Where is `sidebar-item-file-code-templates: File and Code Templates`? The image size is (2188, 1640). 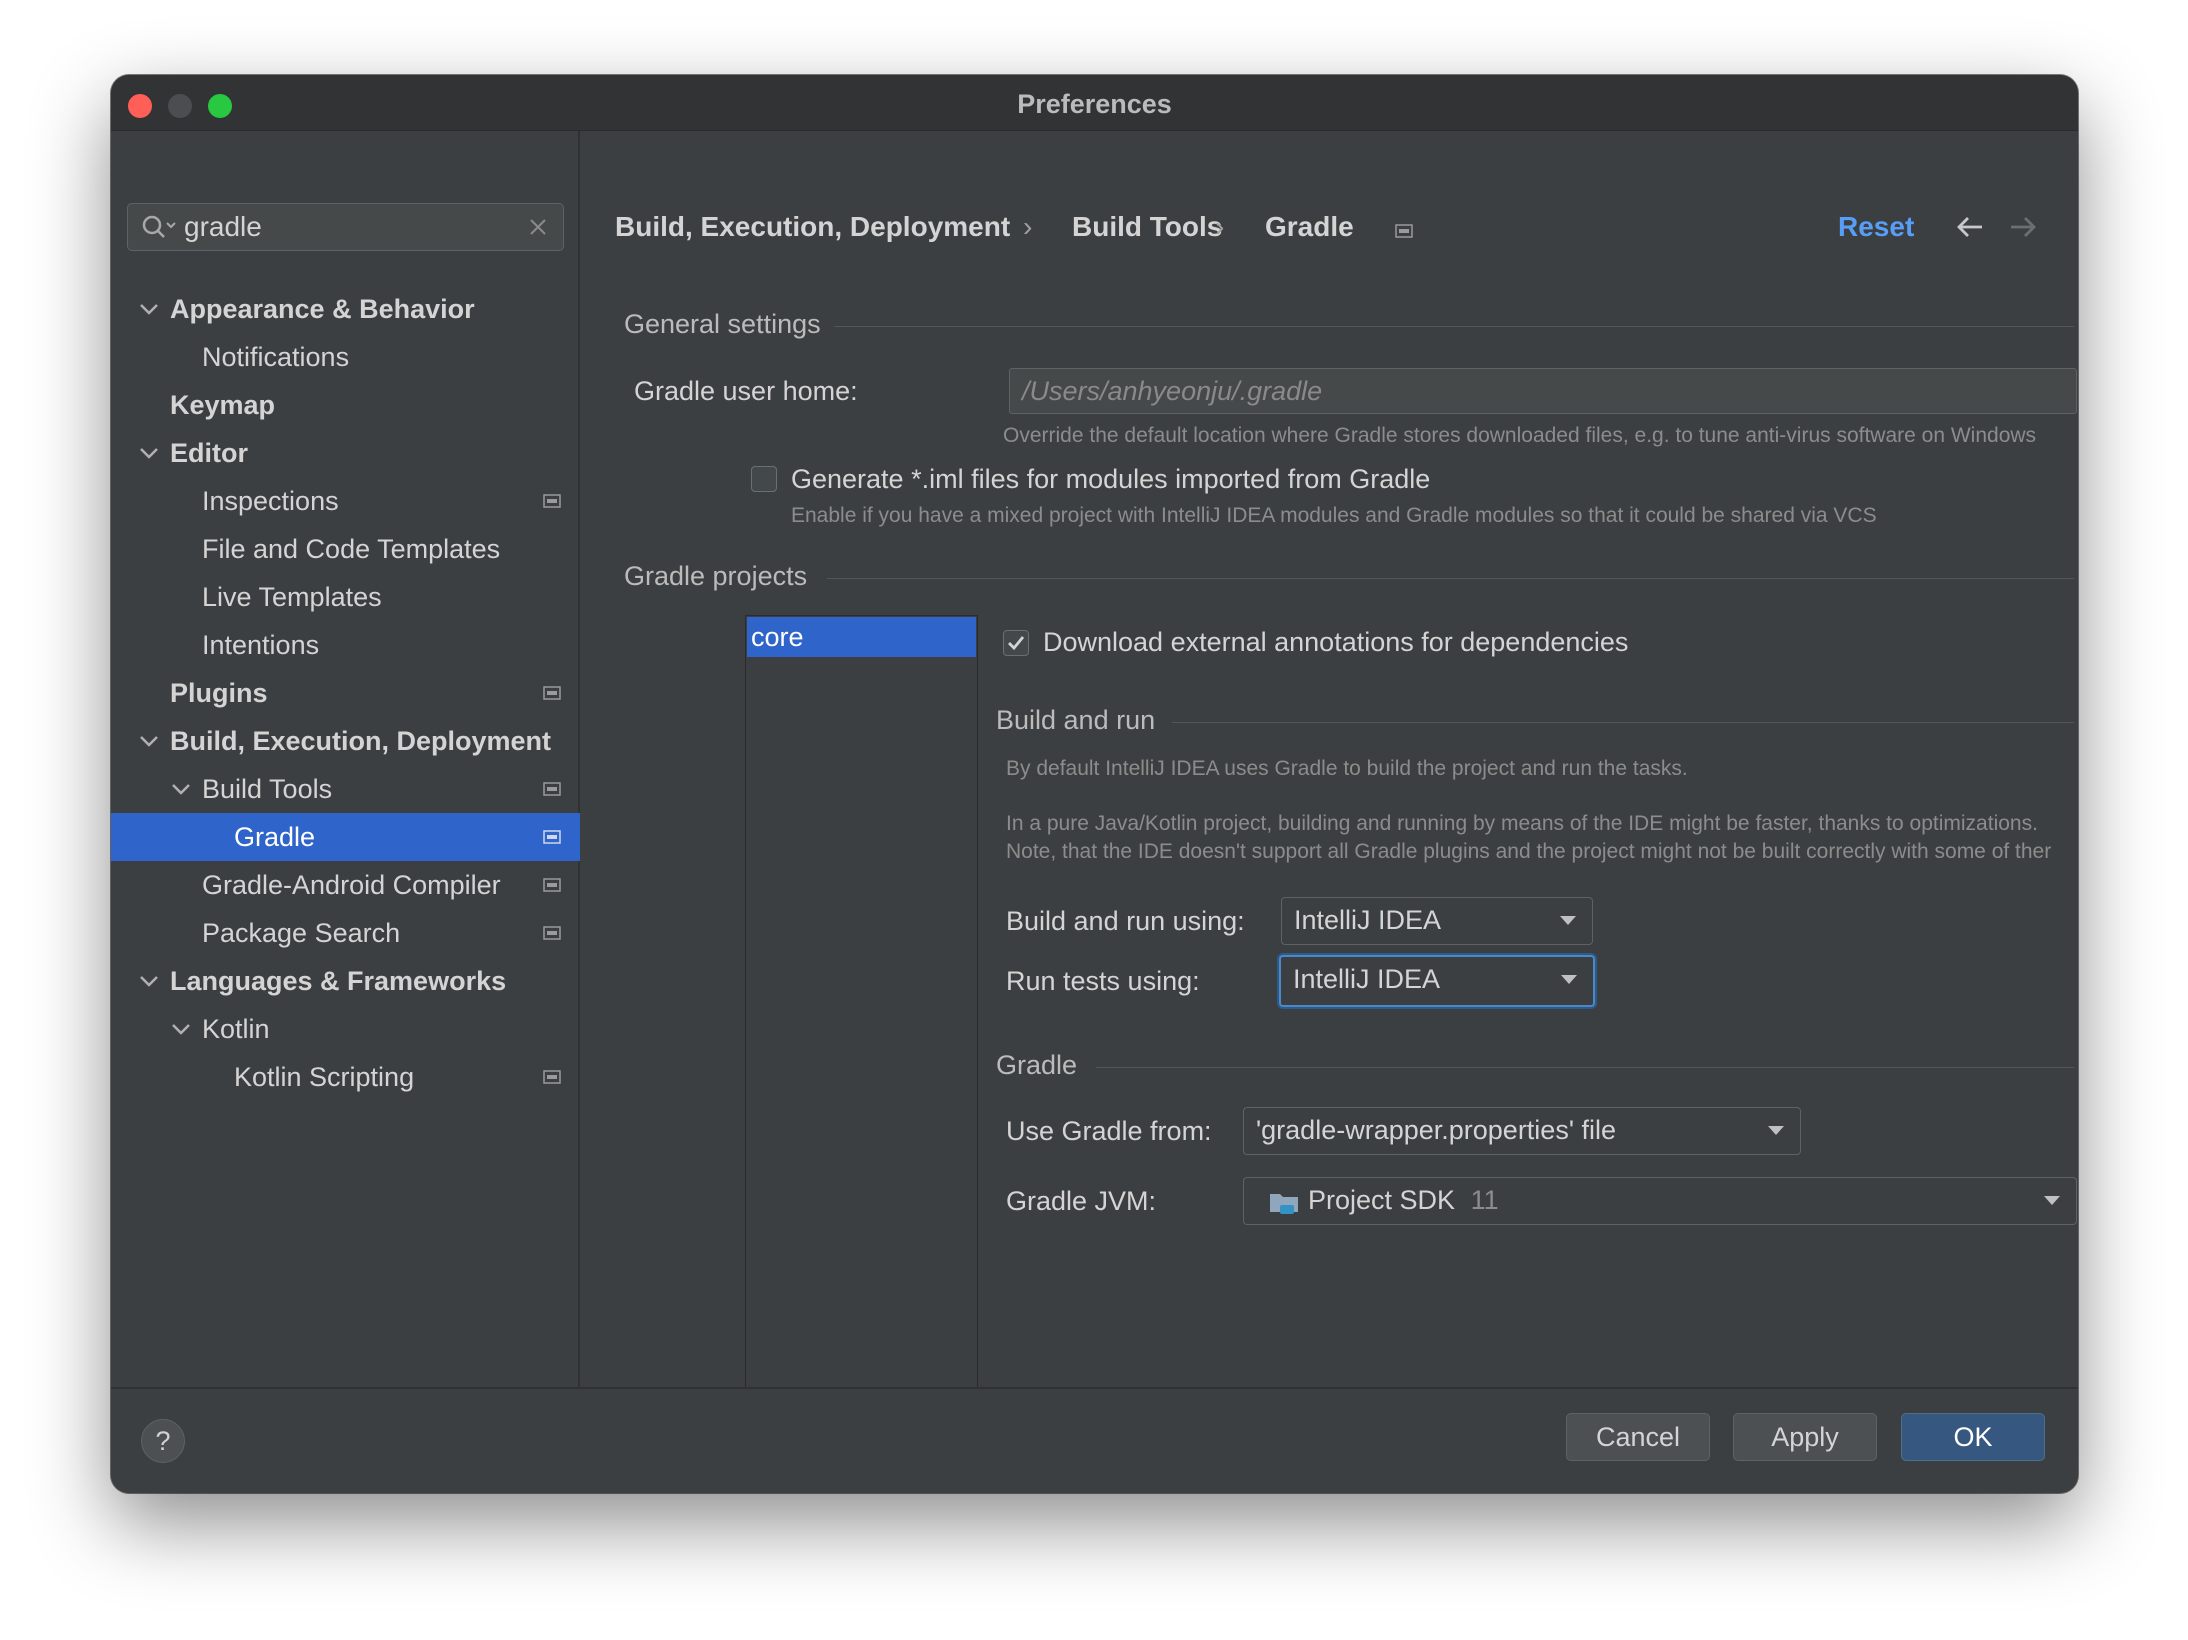
sidebar-item-file-code-templates: File and Code Templates is located at coordinates (345, 549).